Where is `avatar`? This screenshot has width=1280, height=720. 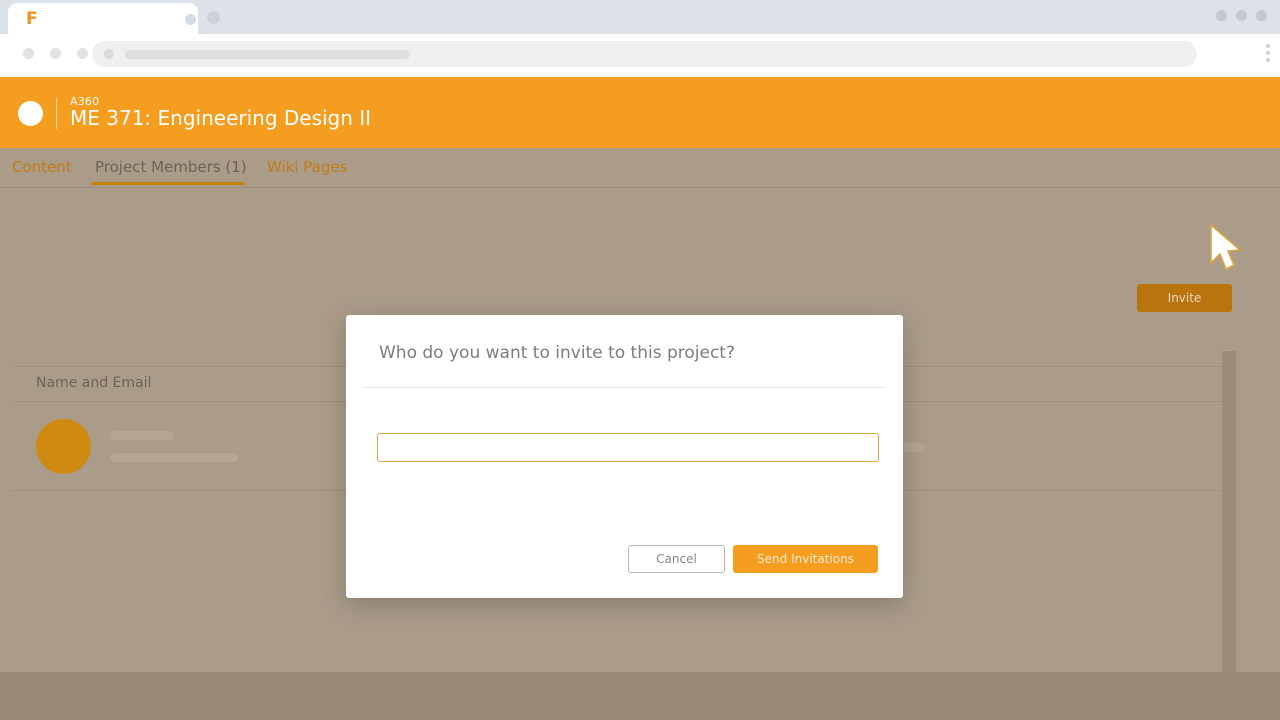 avatar is located at coordinates (63, 446).